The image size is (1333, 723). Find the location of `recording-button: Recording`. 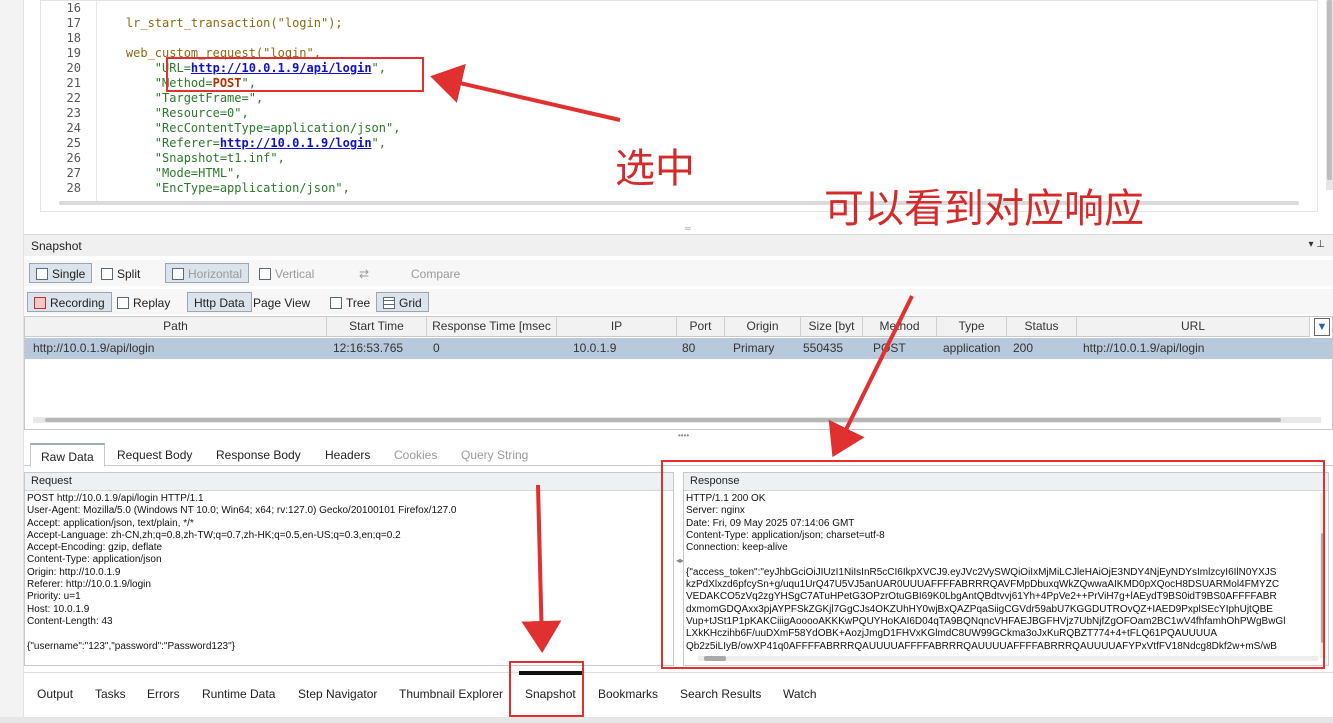

recording-button: Recording is located at coordinates (69, 302).